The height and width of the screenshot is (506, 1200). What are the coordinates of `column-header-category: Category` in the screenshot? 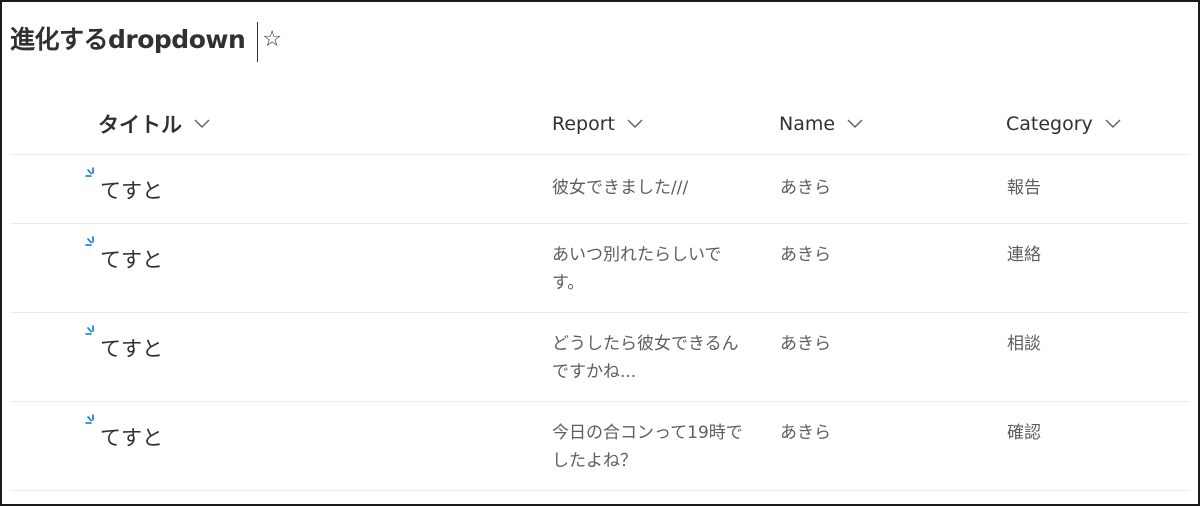 It's located at (1063, 124).